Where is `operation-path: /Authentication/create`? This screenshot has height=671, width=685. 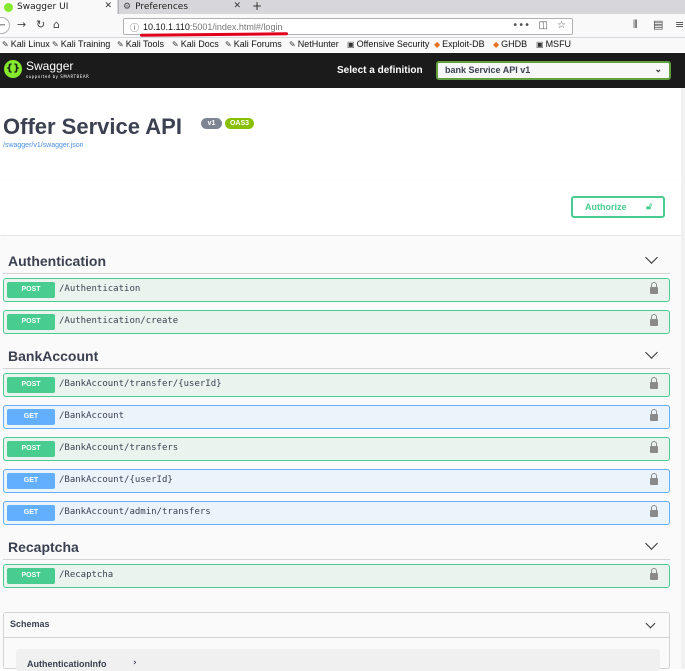
operation-path: /Authentication/create is located at coordinates (119, 321).